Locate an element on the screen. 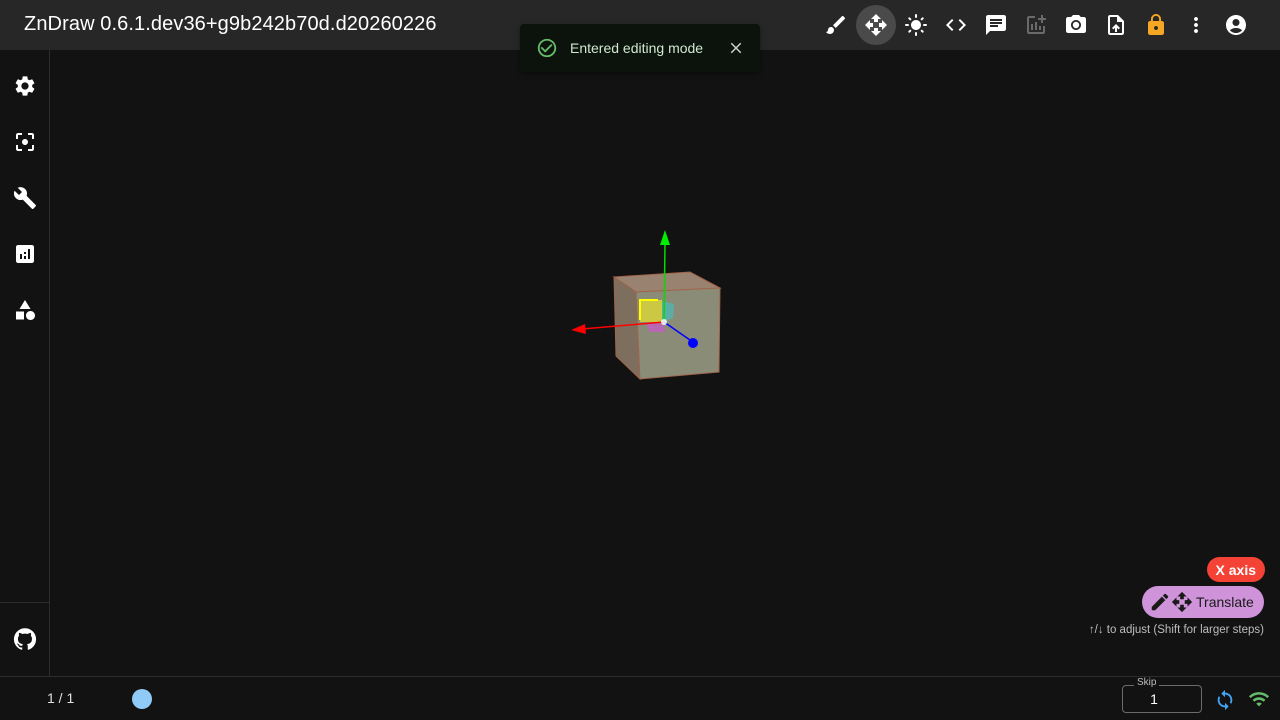 Image resolution: width=1280 pixels, height=720 pixels. more-menu-button is located at coordinates (1196, 25).